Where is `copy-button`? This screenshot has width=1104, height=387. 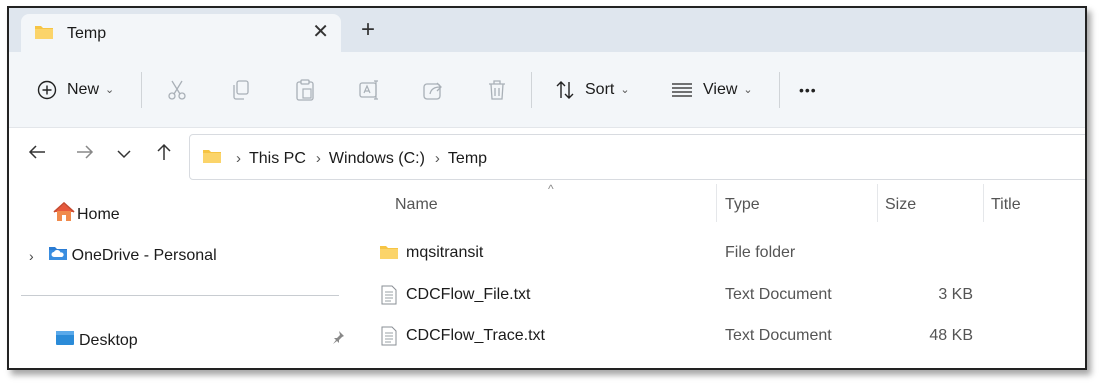 copy-button is located at coordinates (241, 89).